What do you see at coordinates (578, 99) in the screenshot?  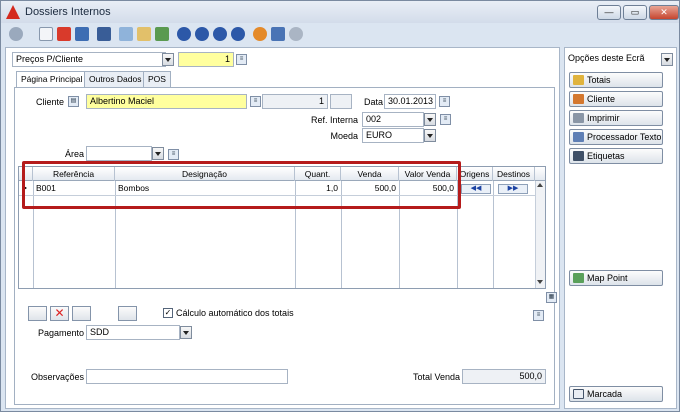 I see `user-icon` at bounding box center [578, 99].